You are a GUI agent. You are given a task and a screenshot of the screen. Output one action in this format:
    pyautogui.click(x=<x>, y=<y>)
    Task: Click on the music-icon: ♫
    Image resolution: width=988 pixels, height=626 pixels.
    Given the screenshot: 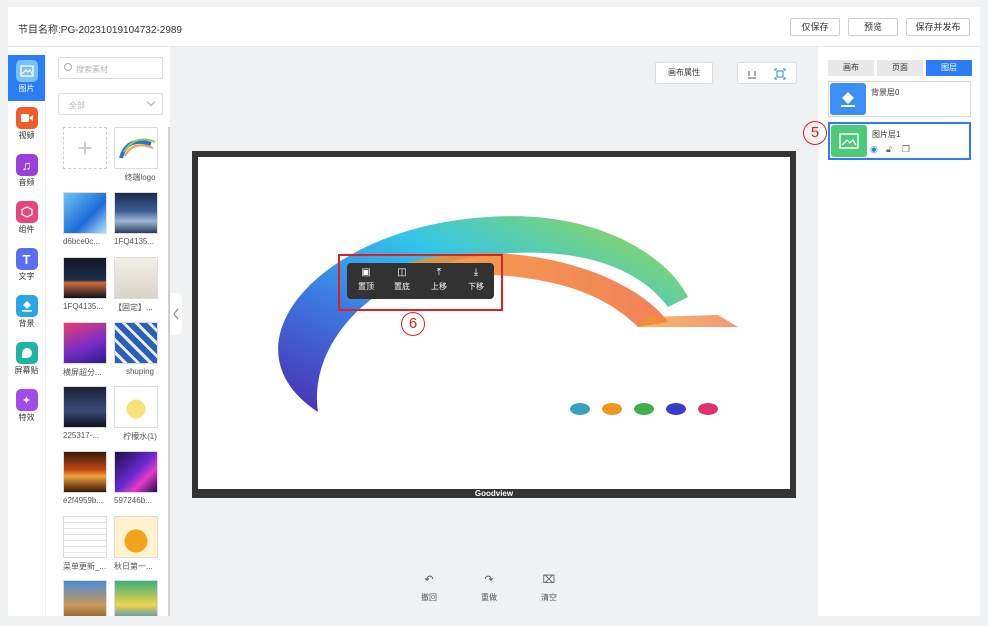 What is the action you would take?
    pyautogui.click(x=26, y=165)
    